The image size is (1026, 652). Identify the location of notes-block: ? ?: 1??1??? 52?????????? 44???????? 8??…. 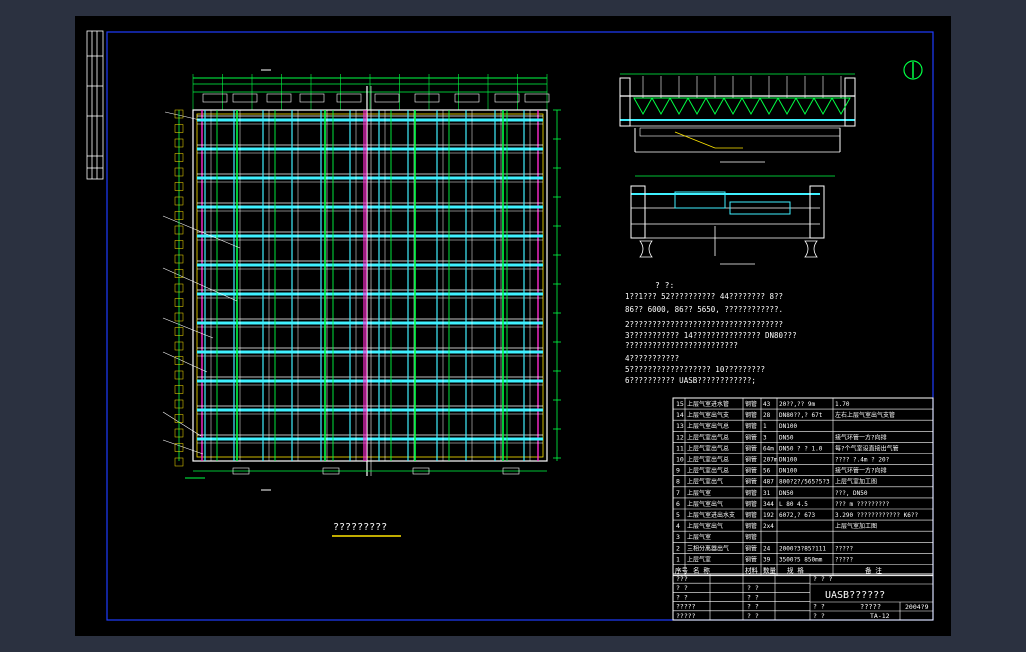
(711, 333).